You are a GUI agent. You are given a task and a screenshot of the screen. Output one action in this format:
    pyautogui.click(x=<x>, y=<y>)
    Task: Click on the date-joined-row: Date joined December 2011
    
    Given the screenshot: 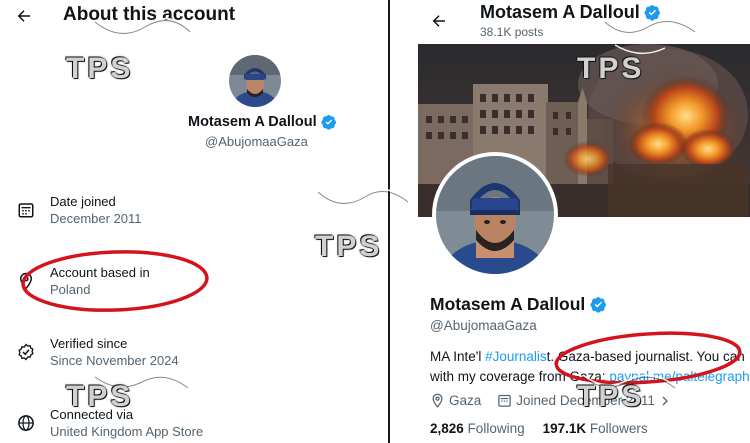 What is the action you would take?
    pyautogui.click(x=79, y=210)
    